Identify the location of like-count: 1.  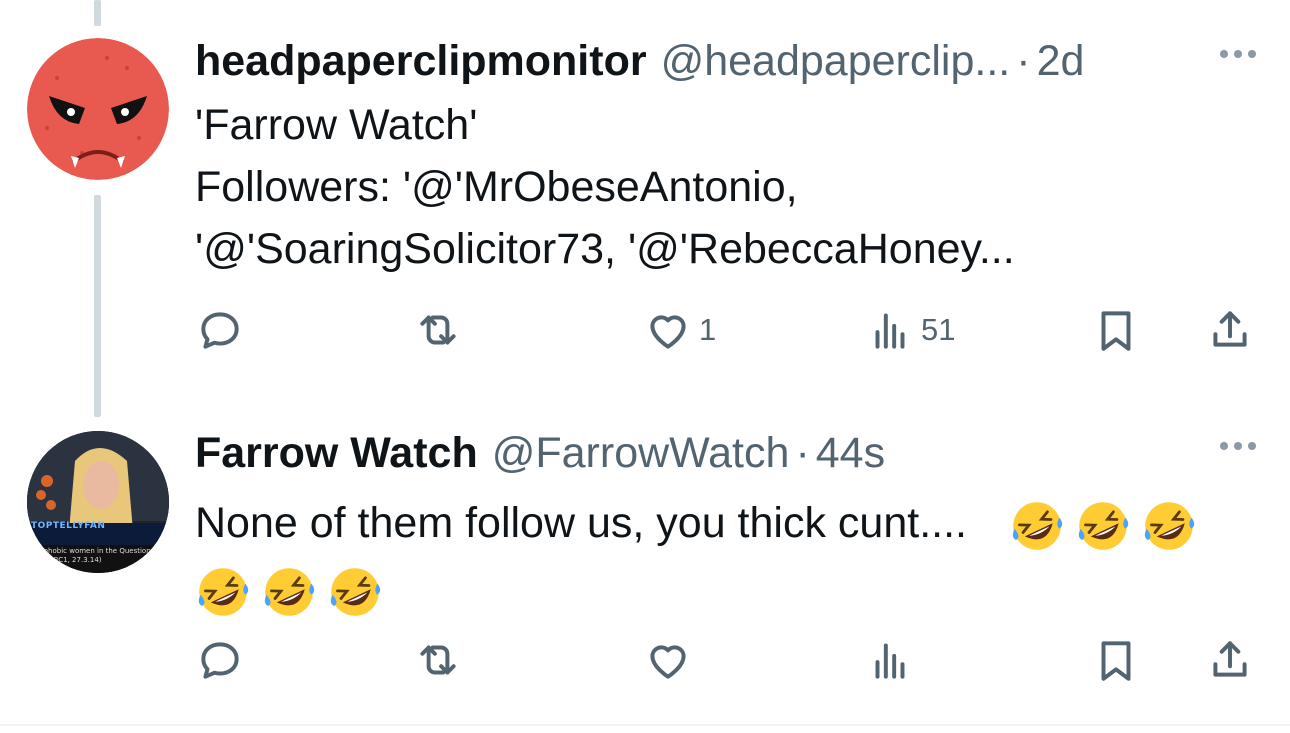
(708, 329).